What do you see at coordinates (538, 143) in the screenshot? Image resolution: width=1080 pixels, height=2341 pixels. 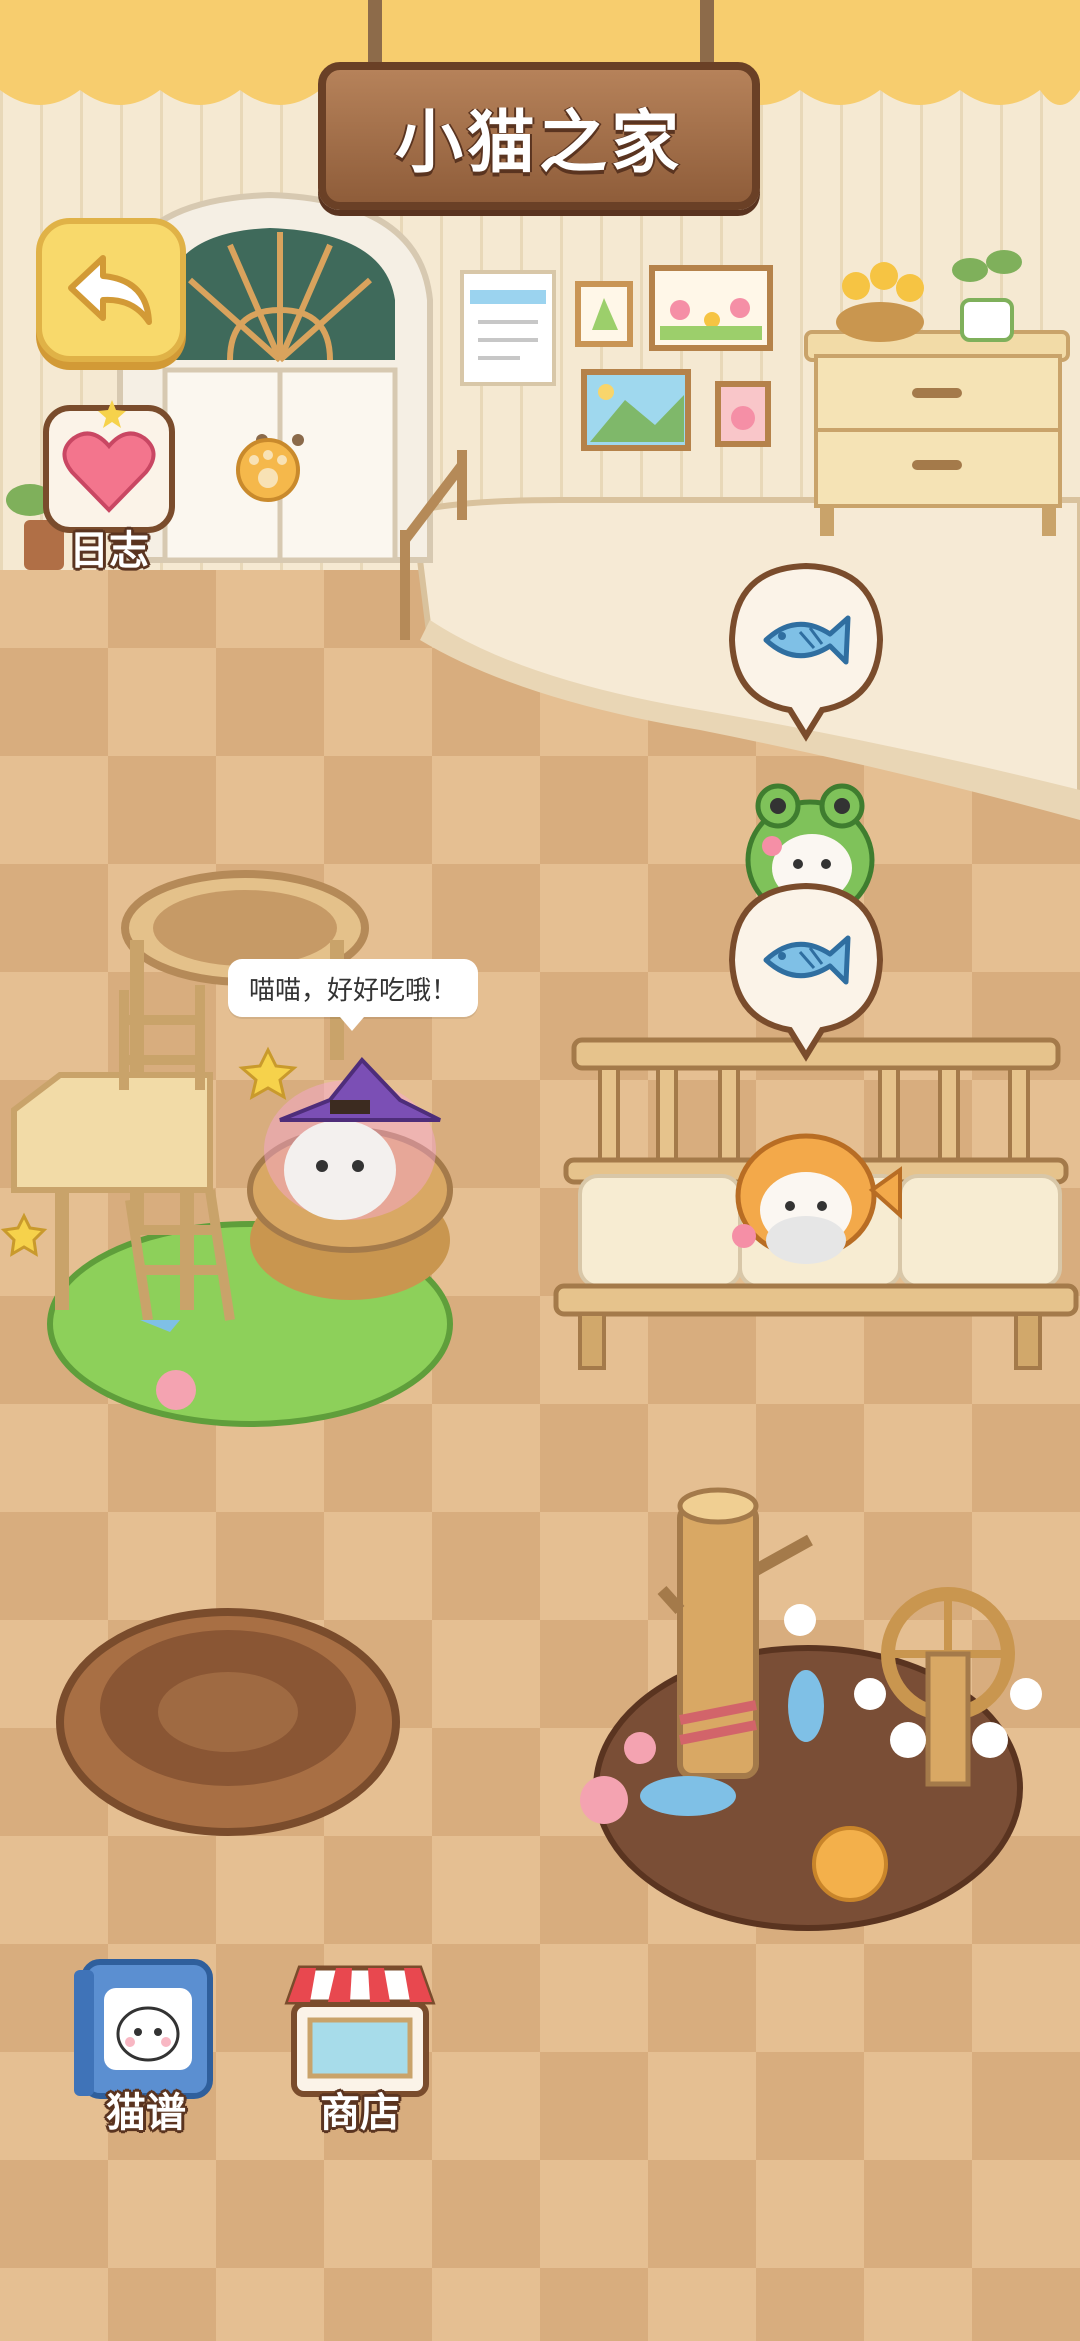 I see `page-title: 小猫之家` at bounding box center [538, 143].